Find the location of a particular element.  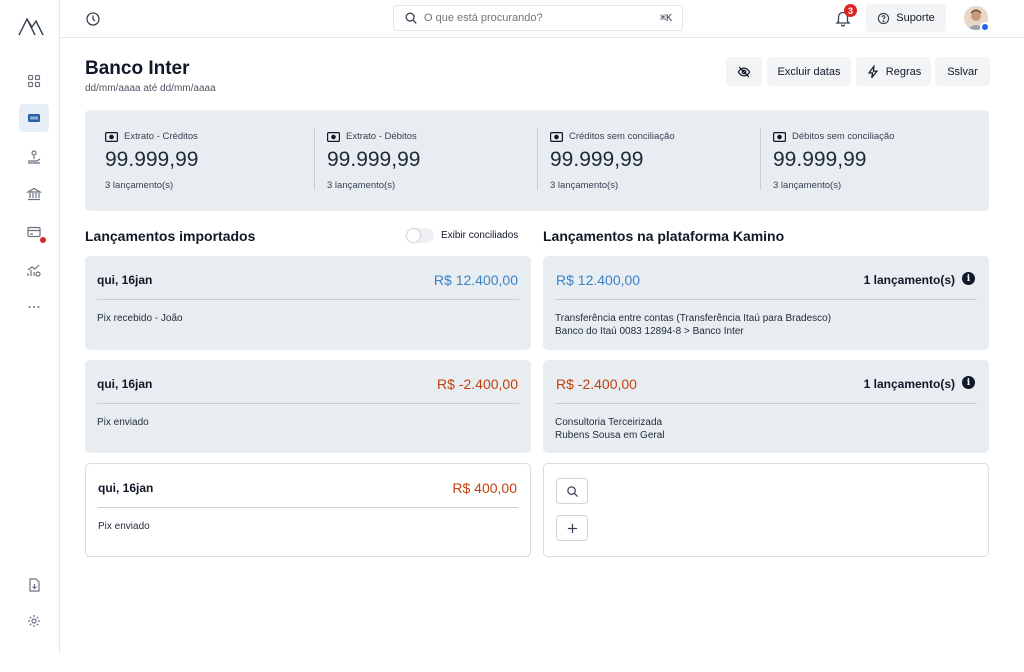

sidebar-item-reconciliation is located at coordinates (34, 118).